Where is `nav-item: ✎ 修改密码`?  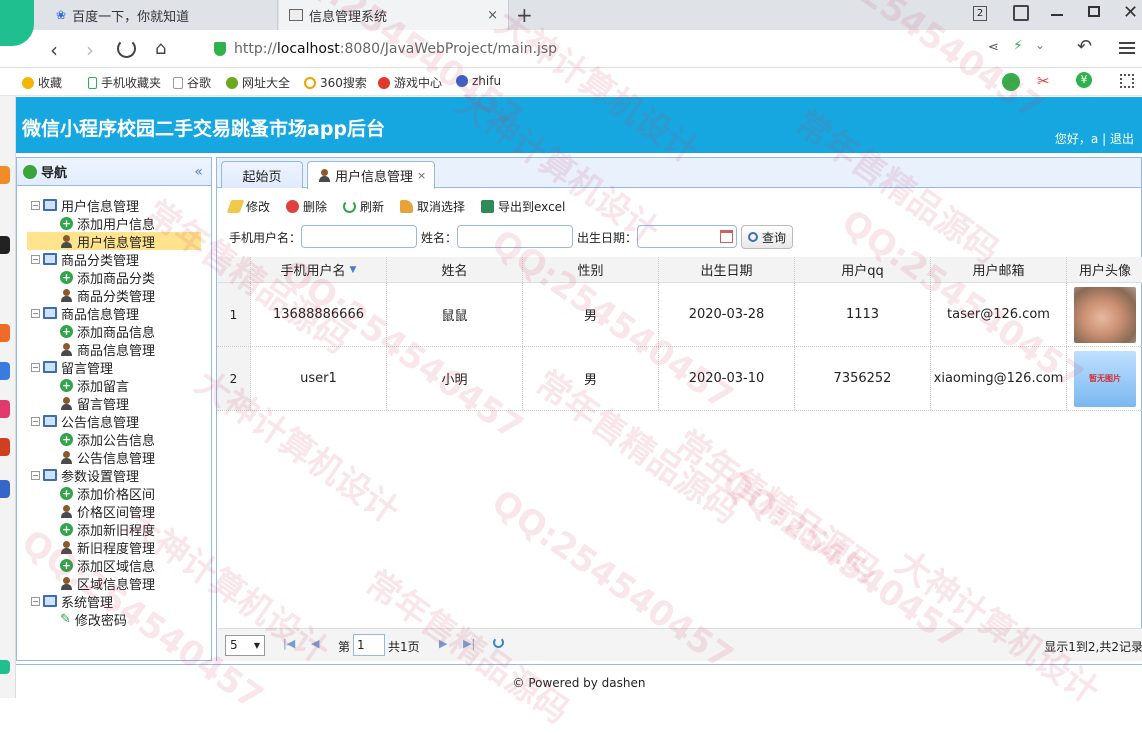 nav-item: ✎ 修改密码 is located at coordinates (93, 619).